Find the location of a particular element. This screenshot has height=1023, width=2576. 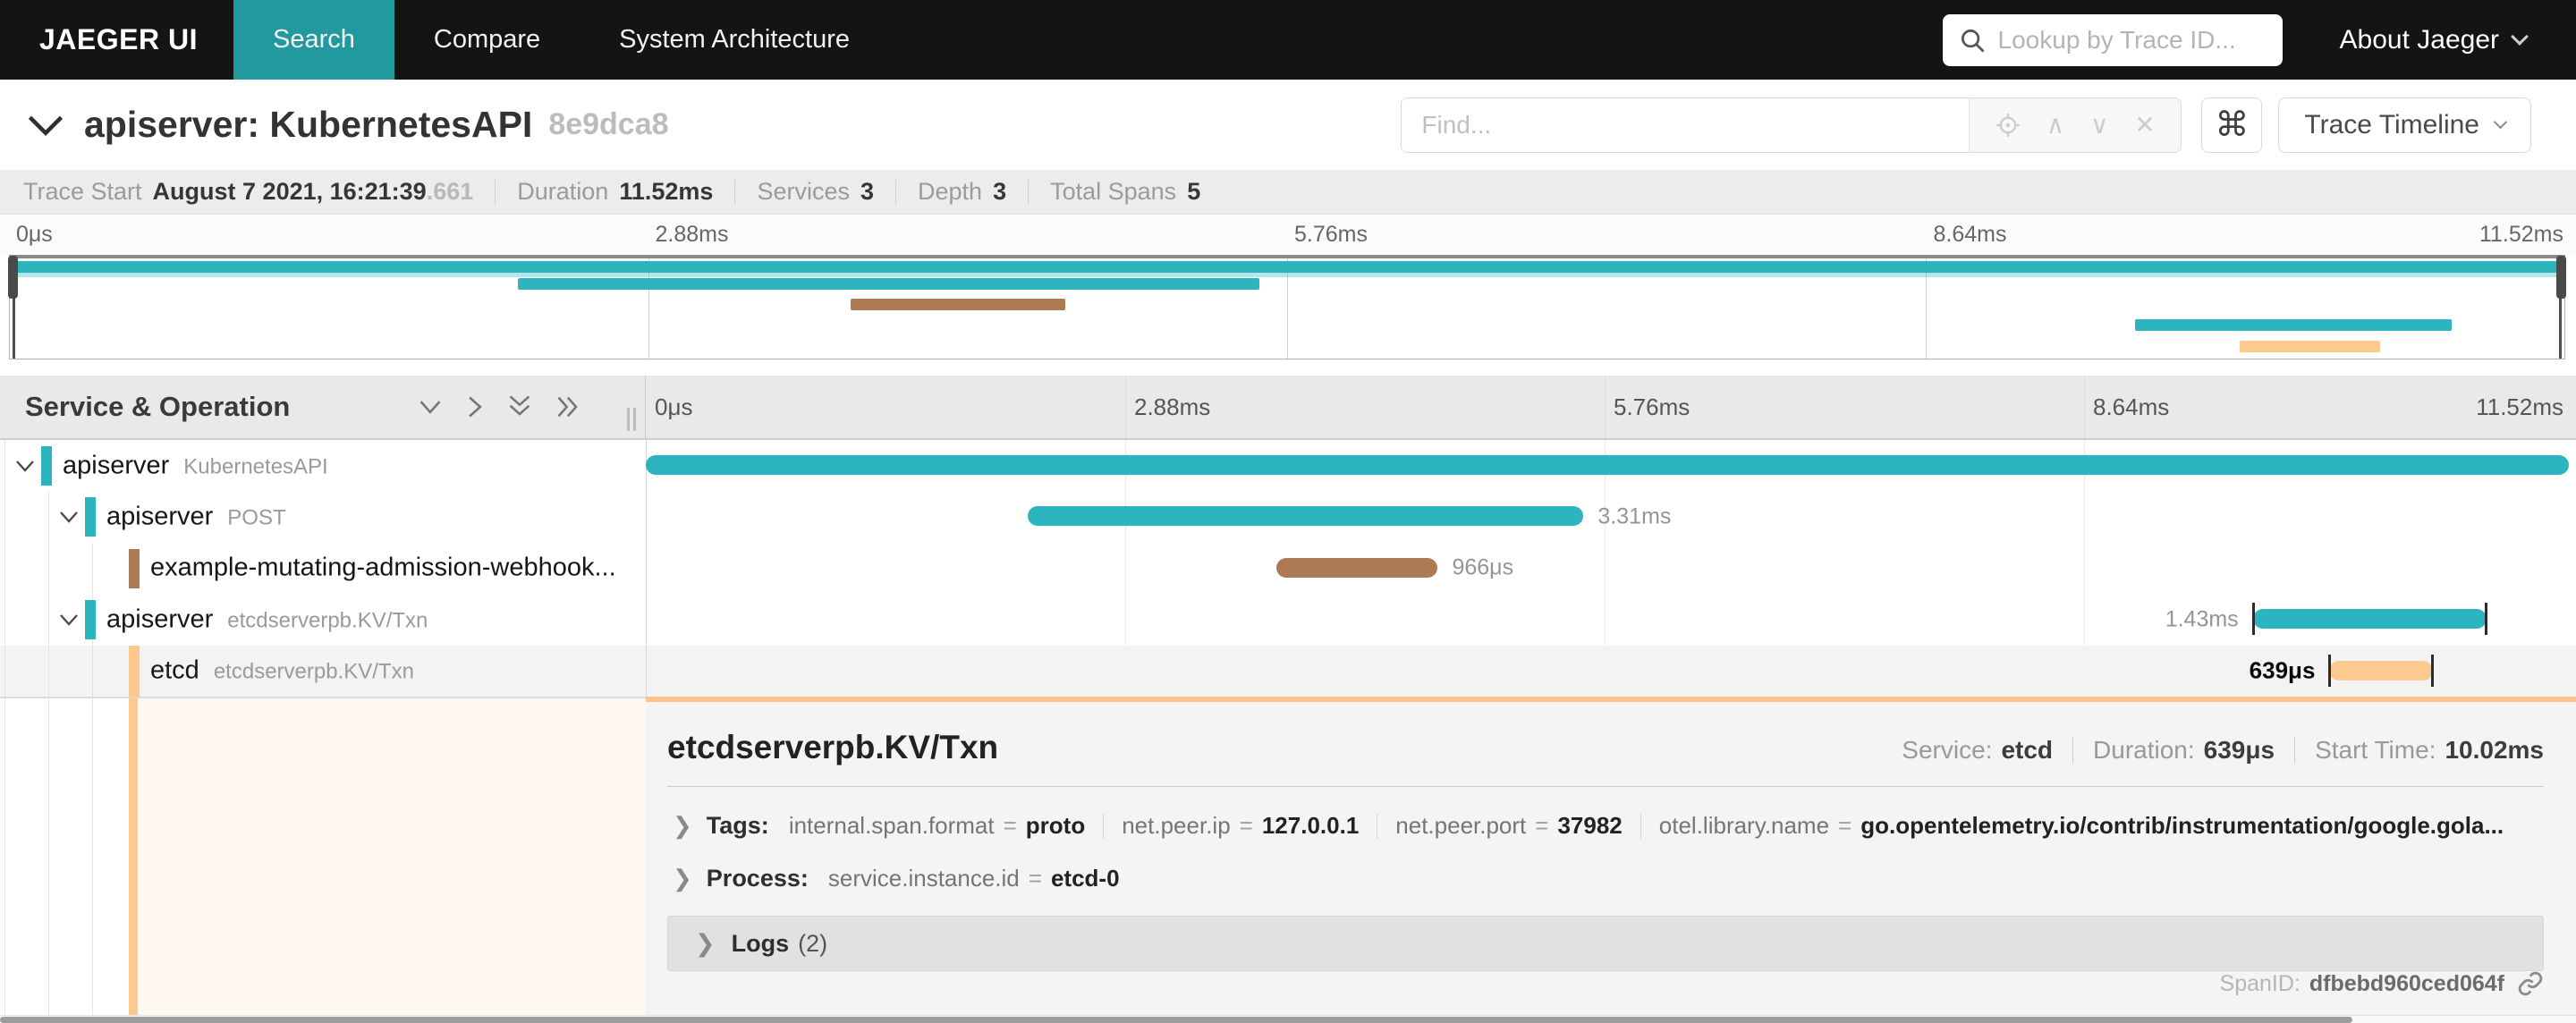

timeline-tick: 0μs is located at coordinates (674, 406).